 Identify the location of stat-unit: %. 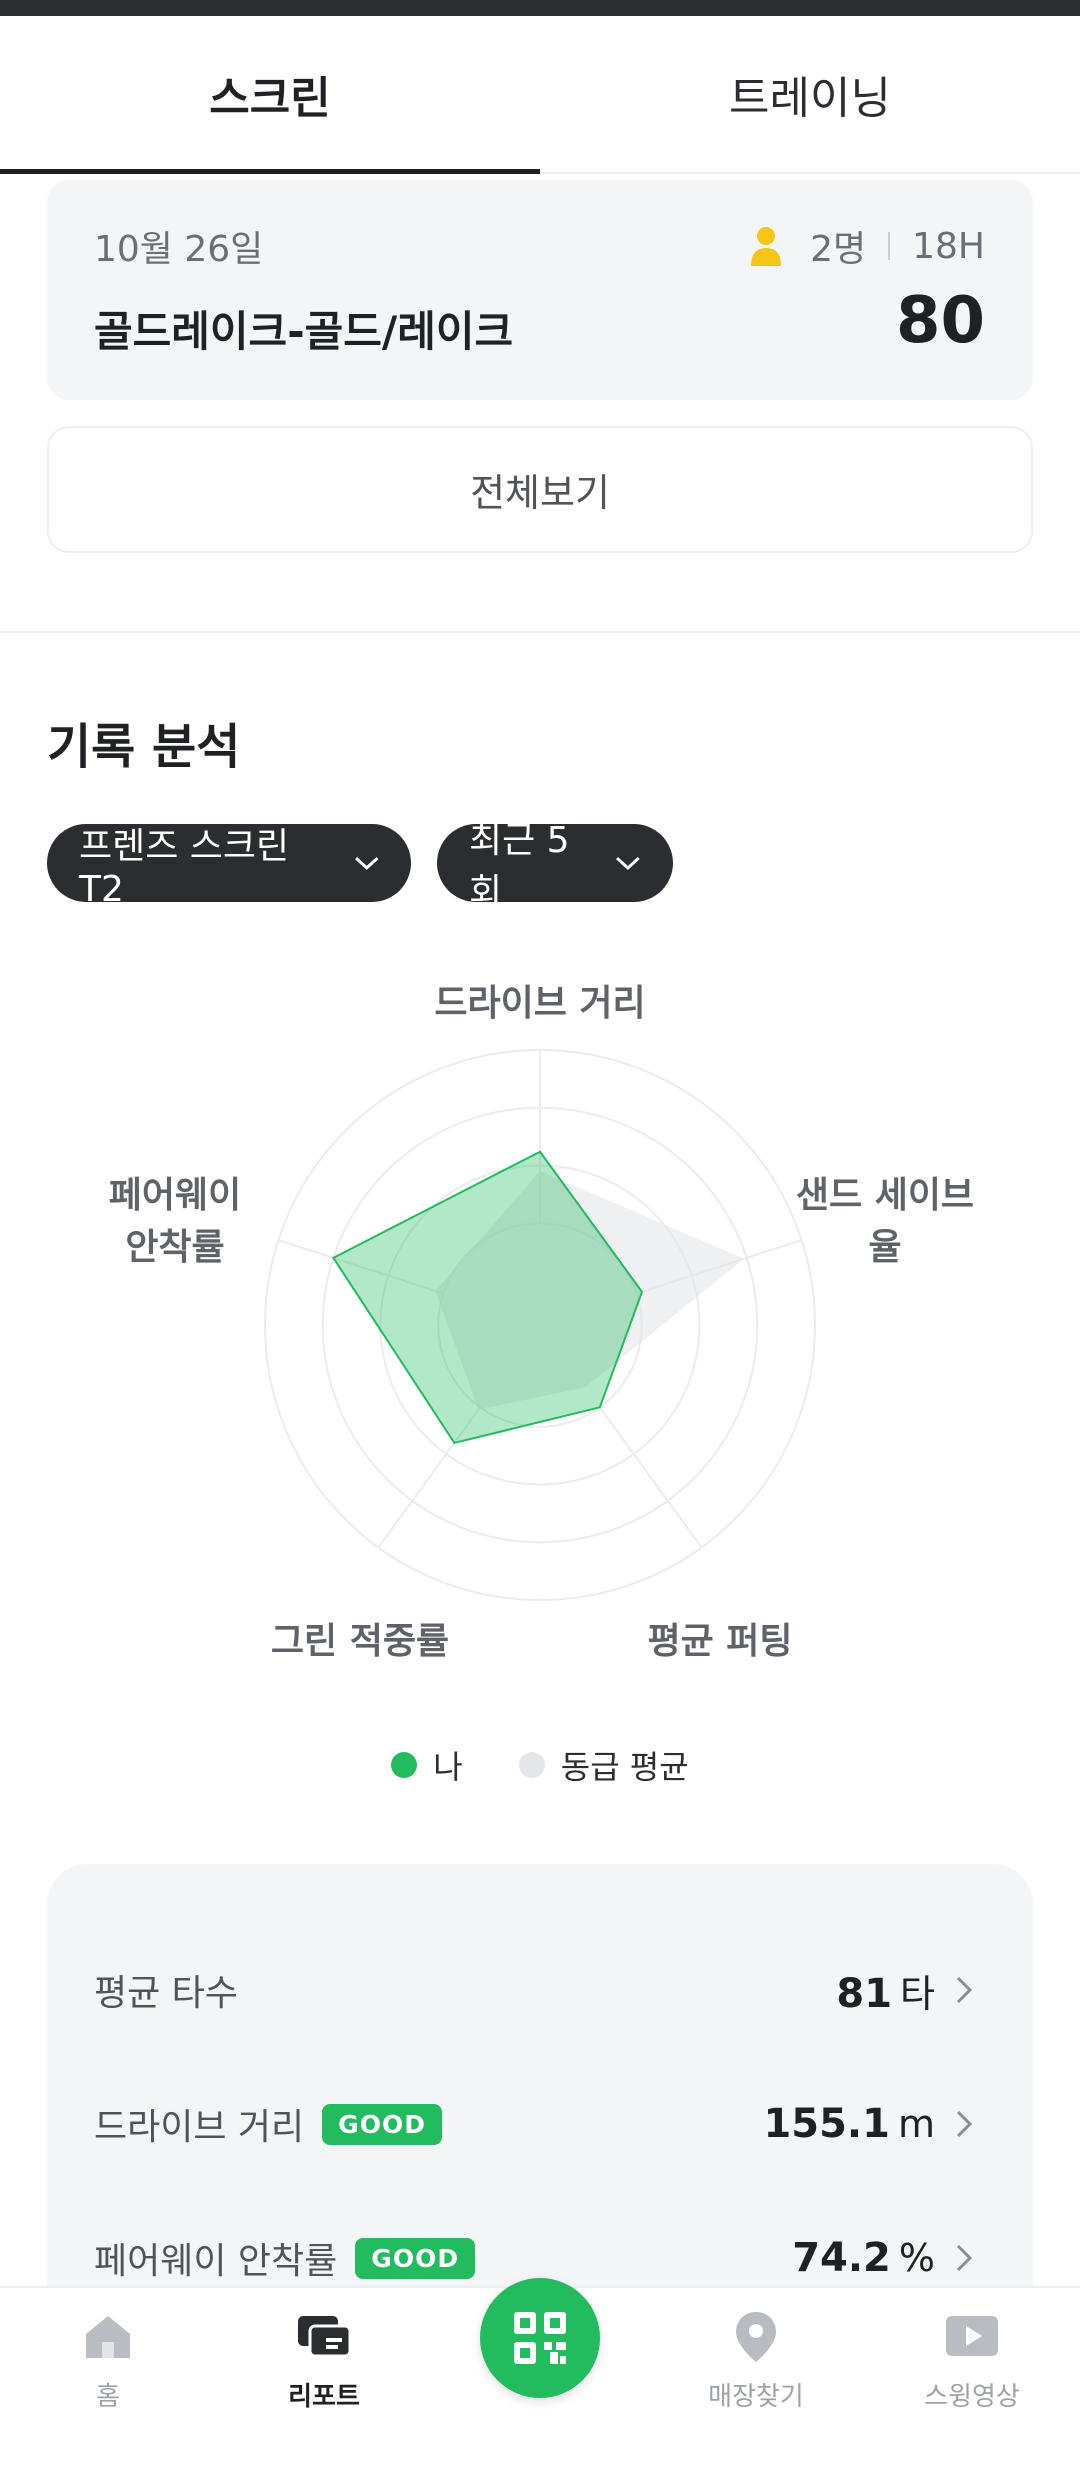
(916, 2258).